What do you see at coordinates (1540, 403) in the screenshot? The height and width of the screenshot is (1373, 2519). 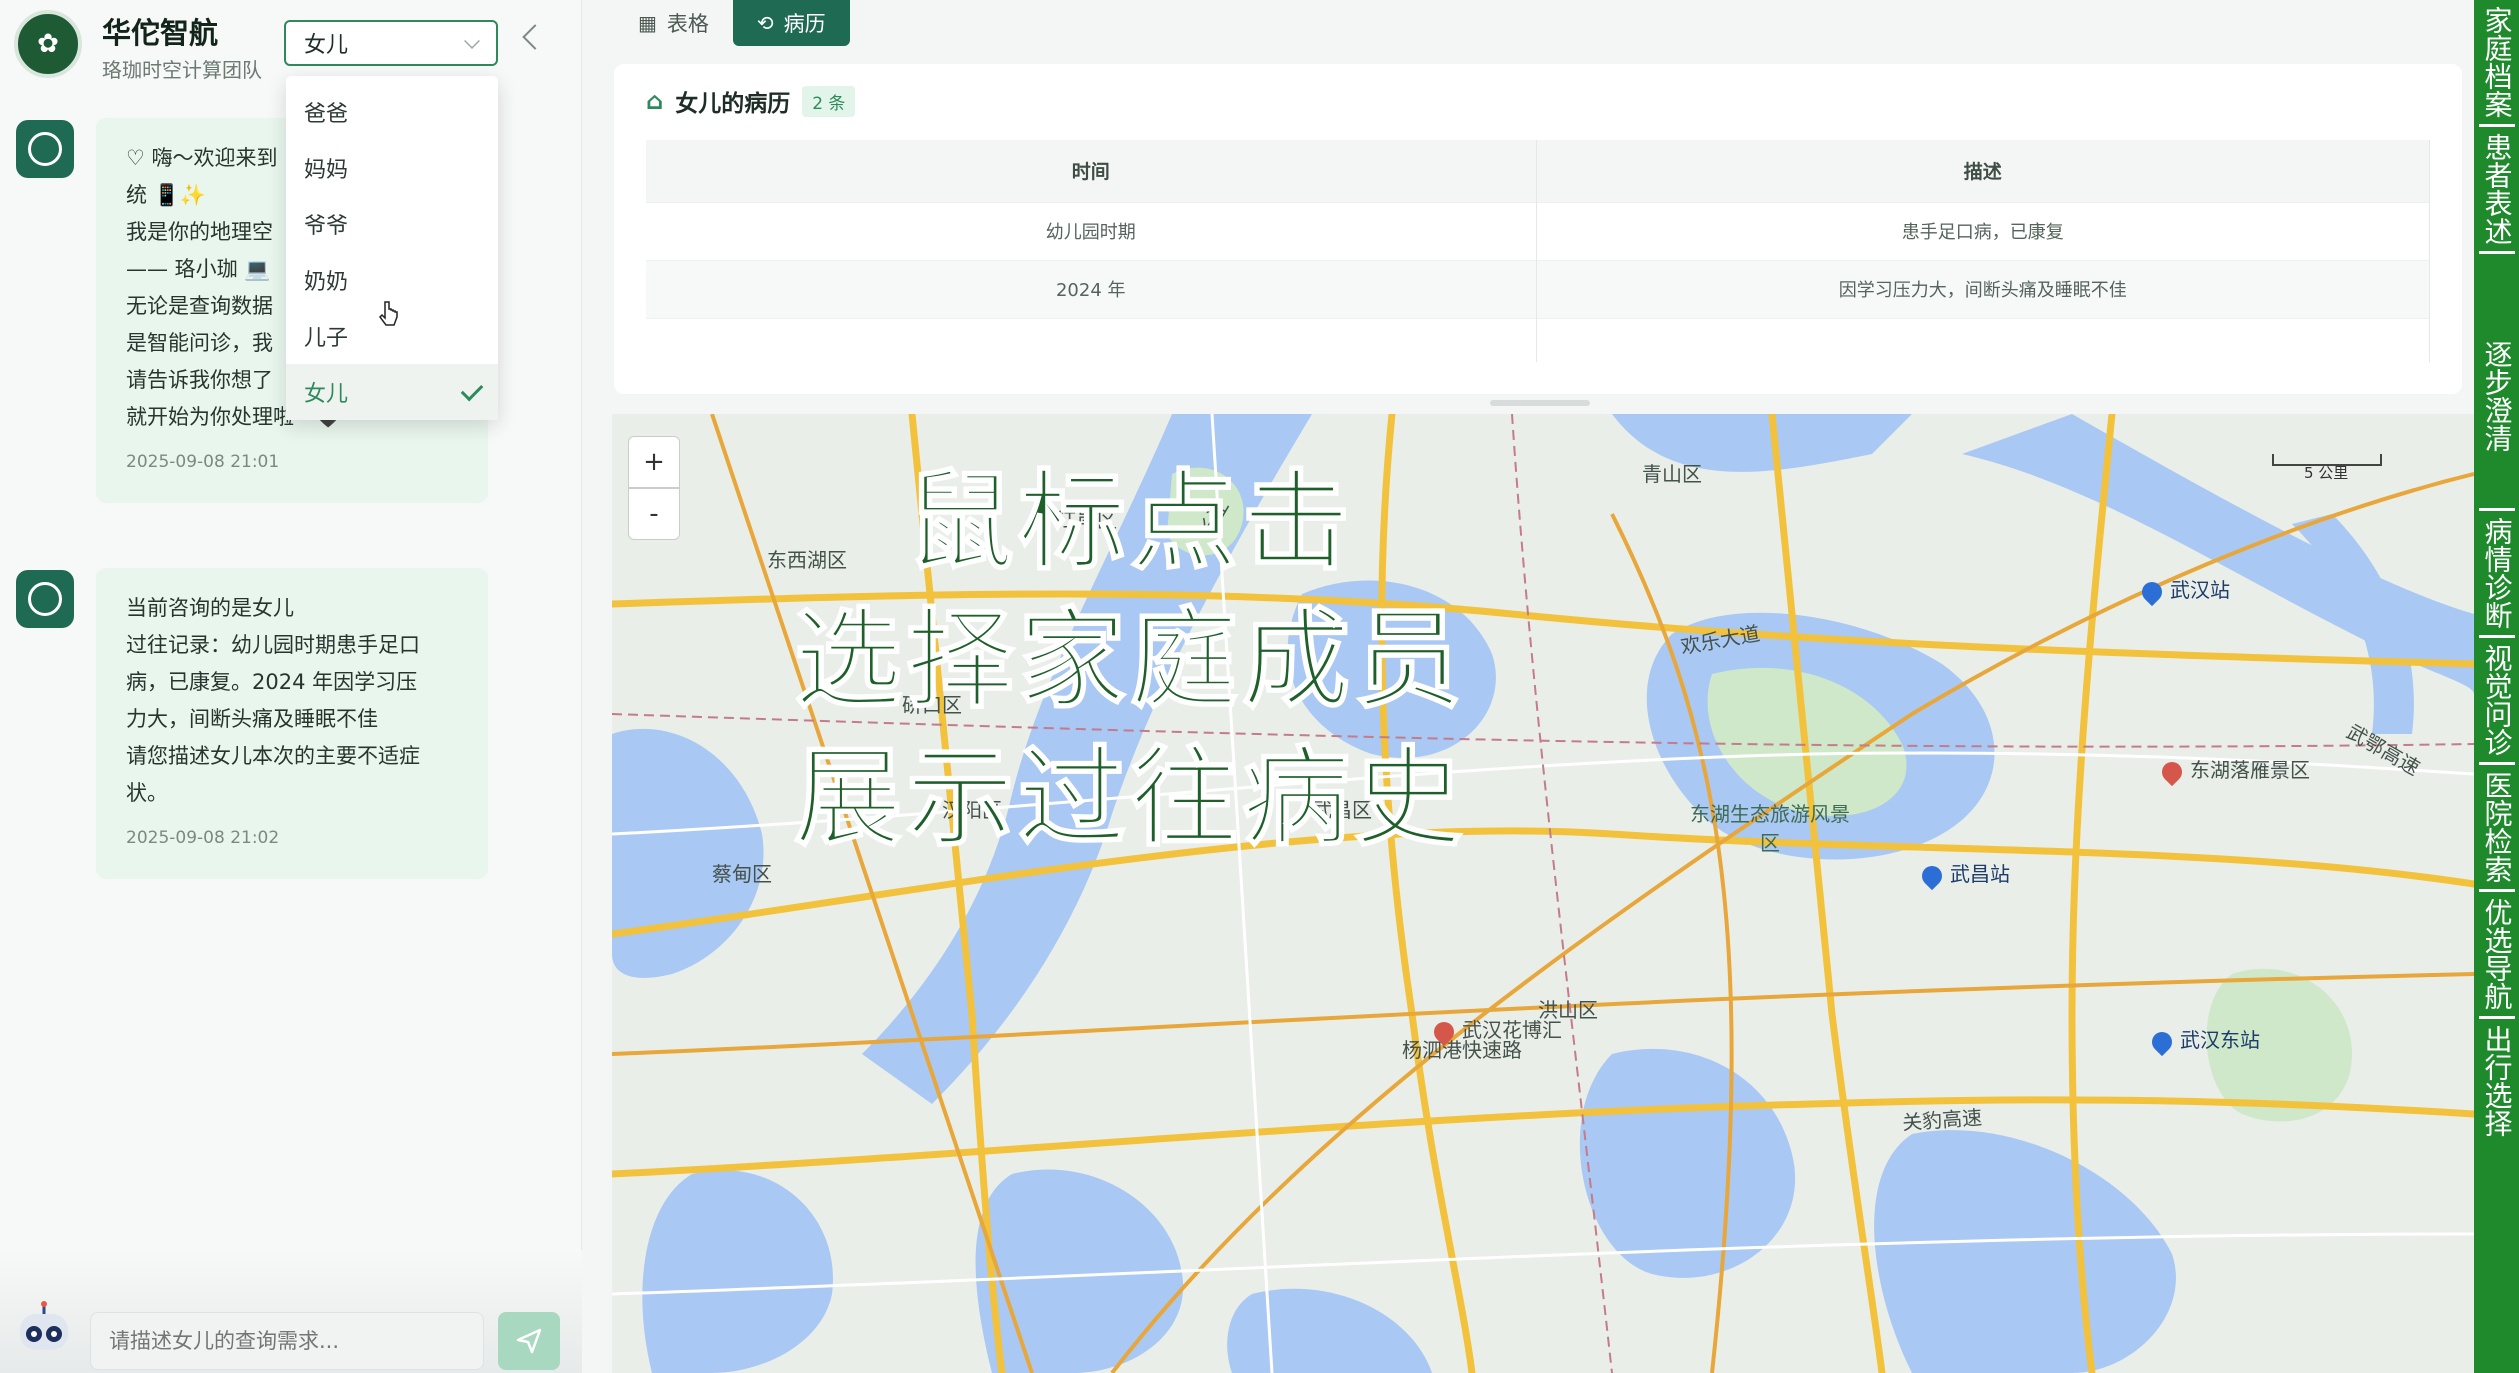 I see `panel-resize-handle` at bounding box center [1540, 403].